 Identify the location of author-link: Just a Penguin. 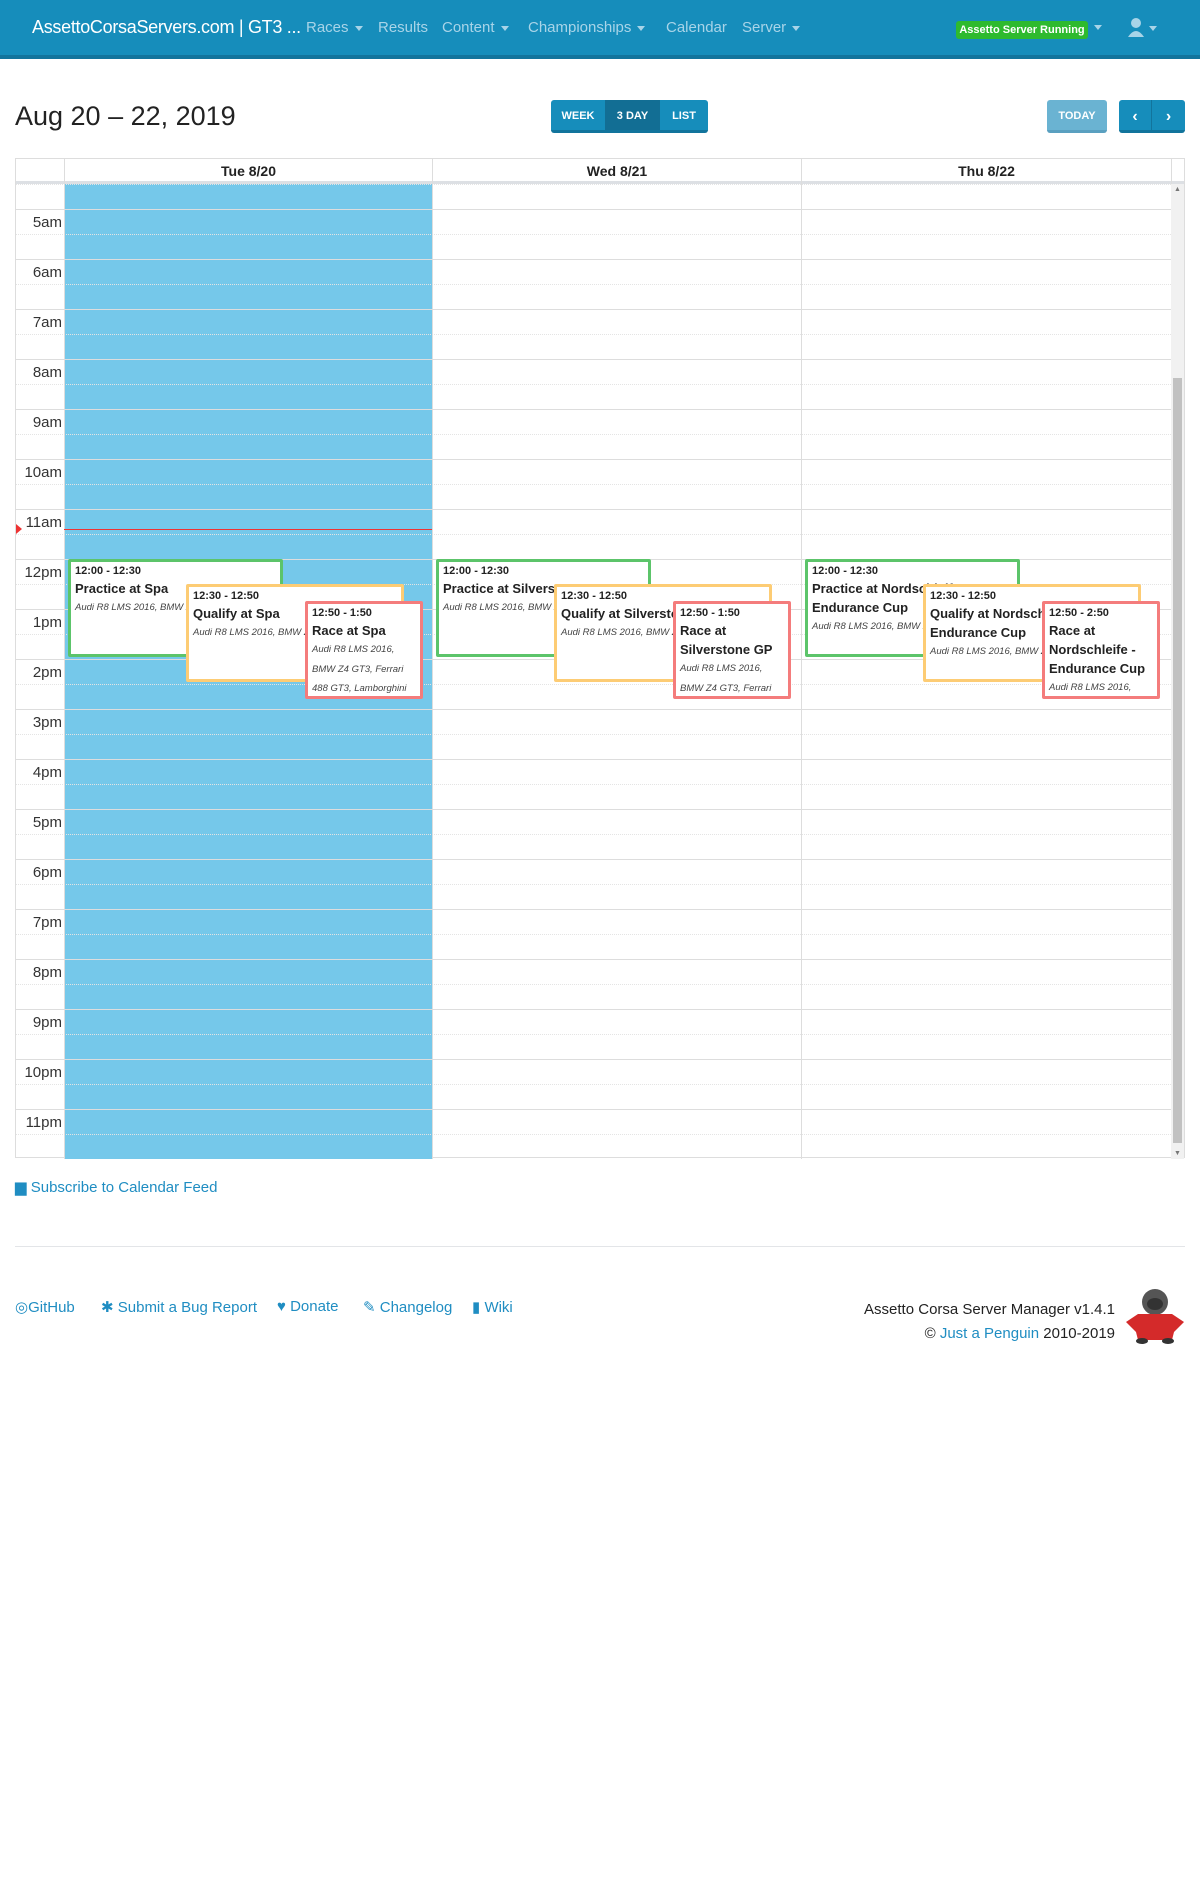
(989, 1333).